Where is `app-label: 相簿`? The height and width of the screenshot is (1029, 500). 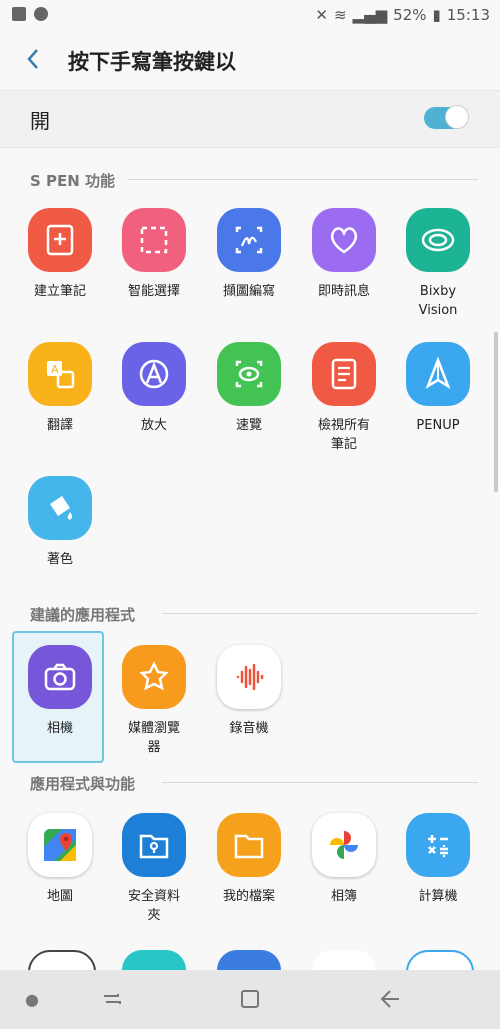
app-label: 相簿 is located at coordinates (343, 896).